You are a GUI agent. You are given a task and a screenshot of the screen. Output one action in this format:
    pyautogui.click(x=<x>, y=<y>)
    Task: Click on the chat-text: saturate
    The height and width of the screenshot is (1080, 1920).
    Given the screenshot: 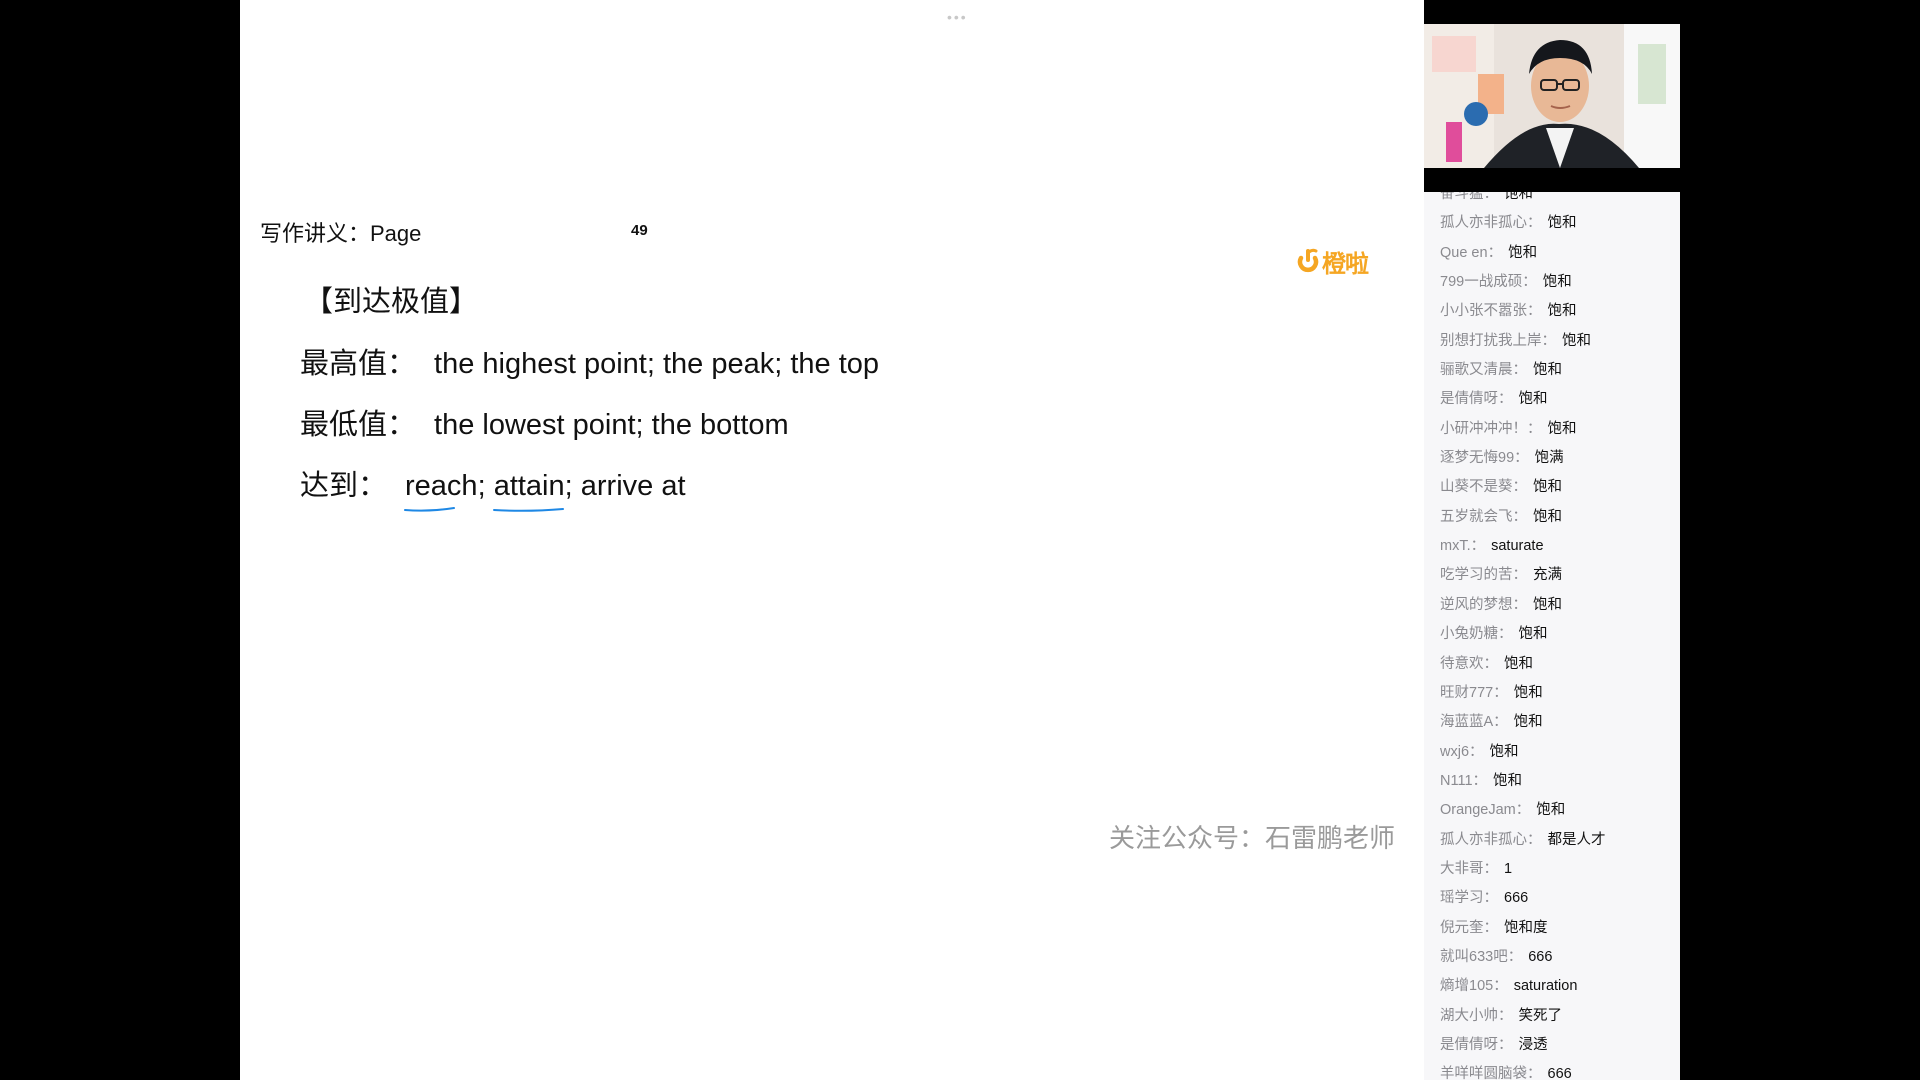 What is the action you would take?
    pyautogui.click(x=1517, y=546)
    